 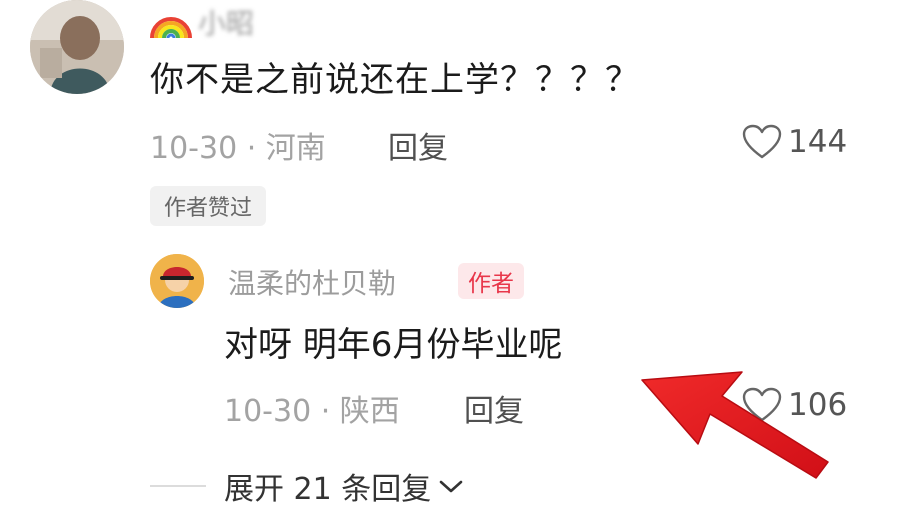 What do you see at coordinates (762, 141) in the screenshot?
I see `heart-outline-icon` at bounding box center [762, 141].